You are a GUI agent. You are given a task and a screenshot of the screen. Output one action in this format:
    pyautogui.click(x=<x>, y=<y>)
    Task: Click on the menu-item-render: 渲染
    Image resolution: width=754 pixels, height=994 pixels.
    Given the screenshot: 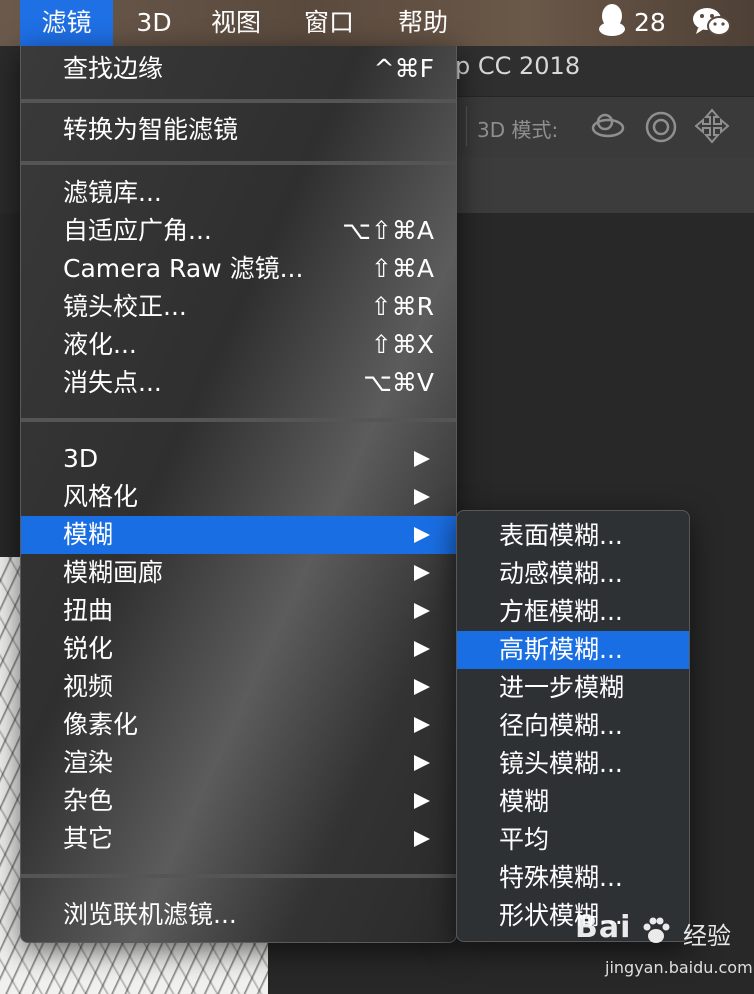 What is the action you would take?
    pyautogui.click(x=238, y=763)
    